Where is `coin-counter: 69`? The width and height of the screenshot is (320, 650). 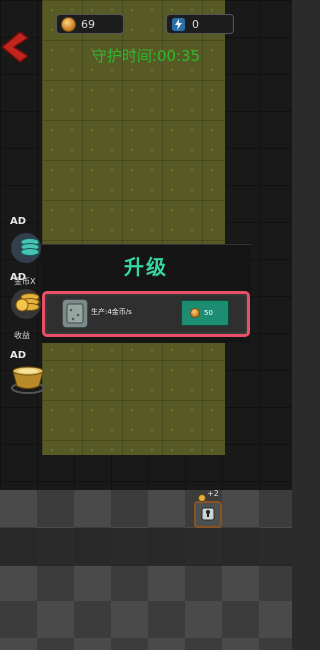
coin-counter: 69 is located at coordinates (90, 24).